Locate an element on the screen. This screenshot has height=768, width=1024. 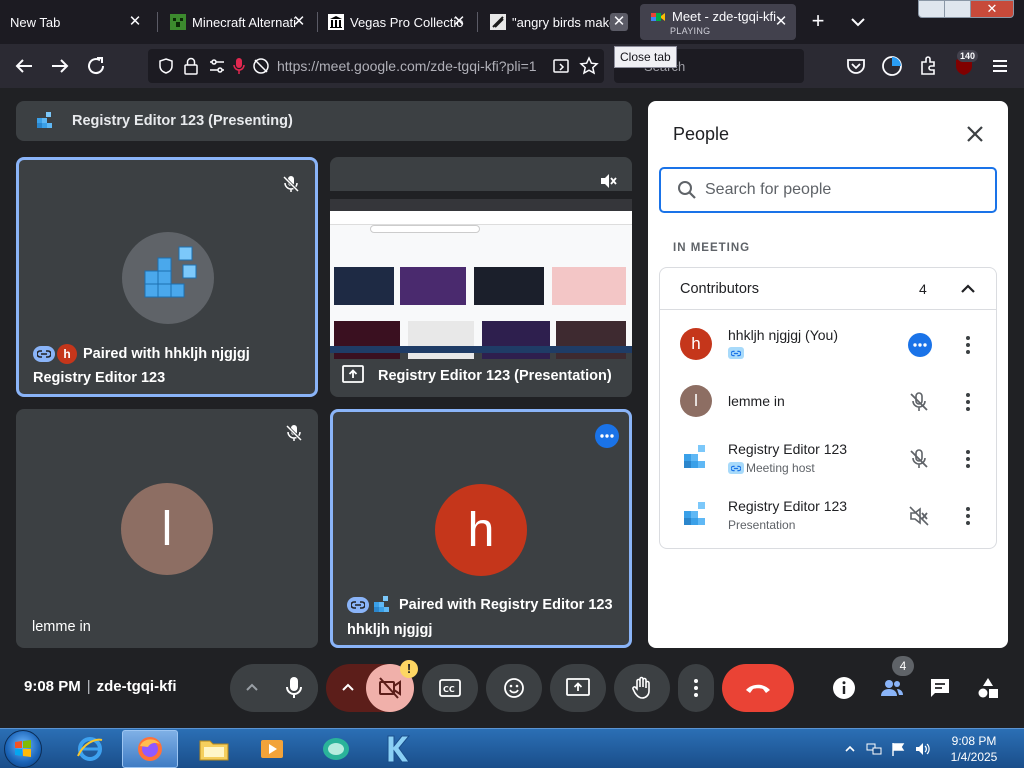
emoji-reactions-button is located at coordinates (514, 688).